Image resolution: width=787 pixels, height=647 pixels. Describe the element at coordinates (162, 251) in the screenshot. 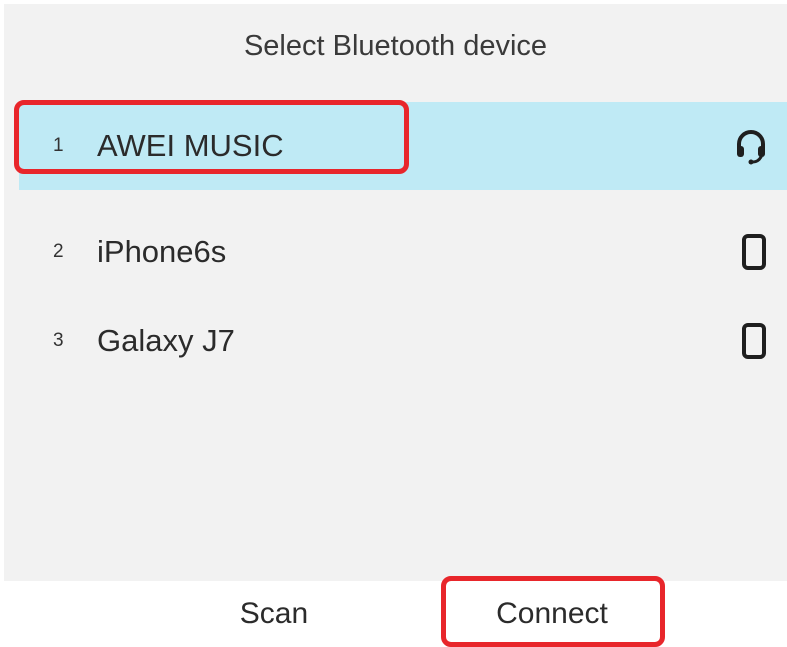

I see `device-name: iPhone6s` at that location.